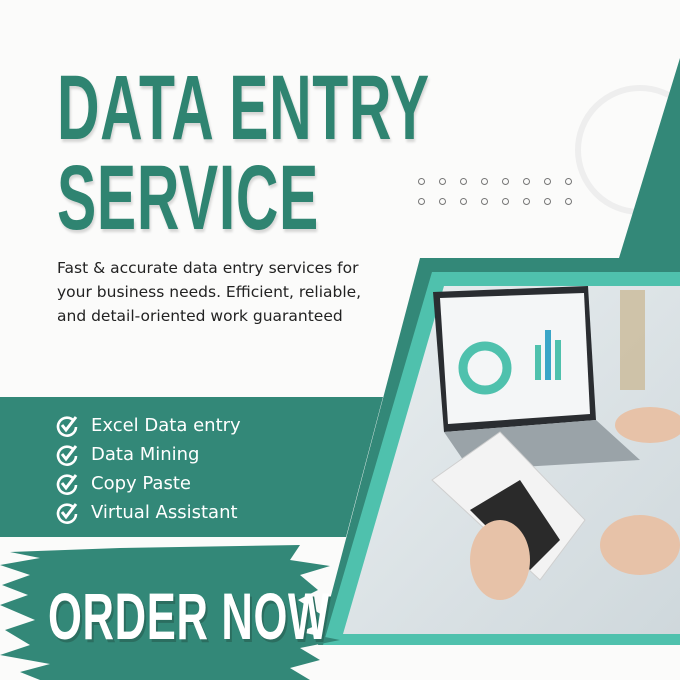 The width and height of the screenshot is (680, 680). I want to click on feature-item: Copy Paste, so click(148, 483).